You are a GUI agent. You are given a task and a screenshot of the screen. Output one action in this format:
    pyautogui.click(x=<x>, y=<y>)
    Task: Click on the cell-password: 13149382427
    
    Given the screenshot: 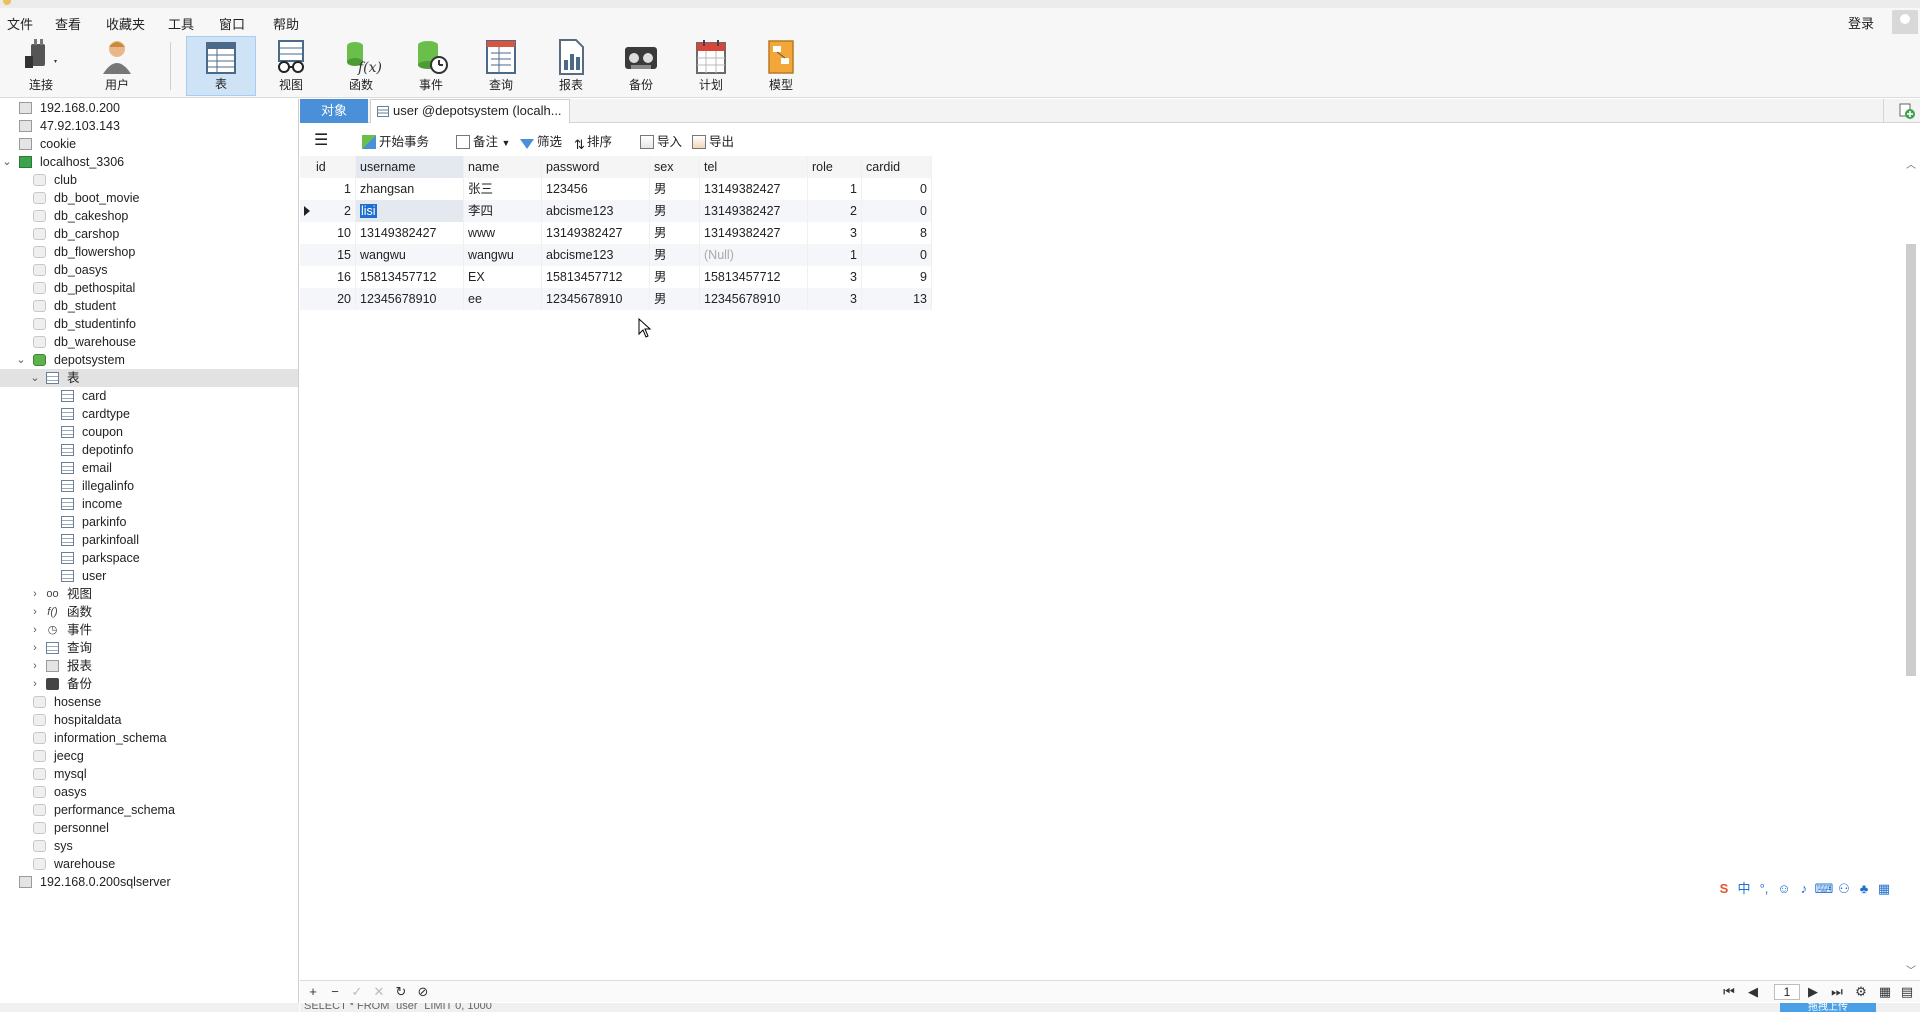 What is the action you would take?
    pyautogui.click(x=596, y=233)
    